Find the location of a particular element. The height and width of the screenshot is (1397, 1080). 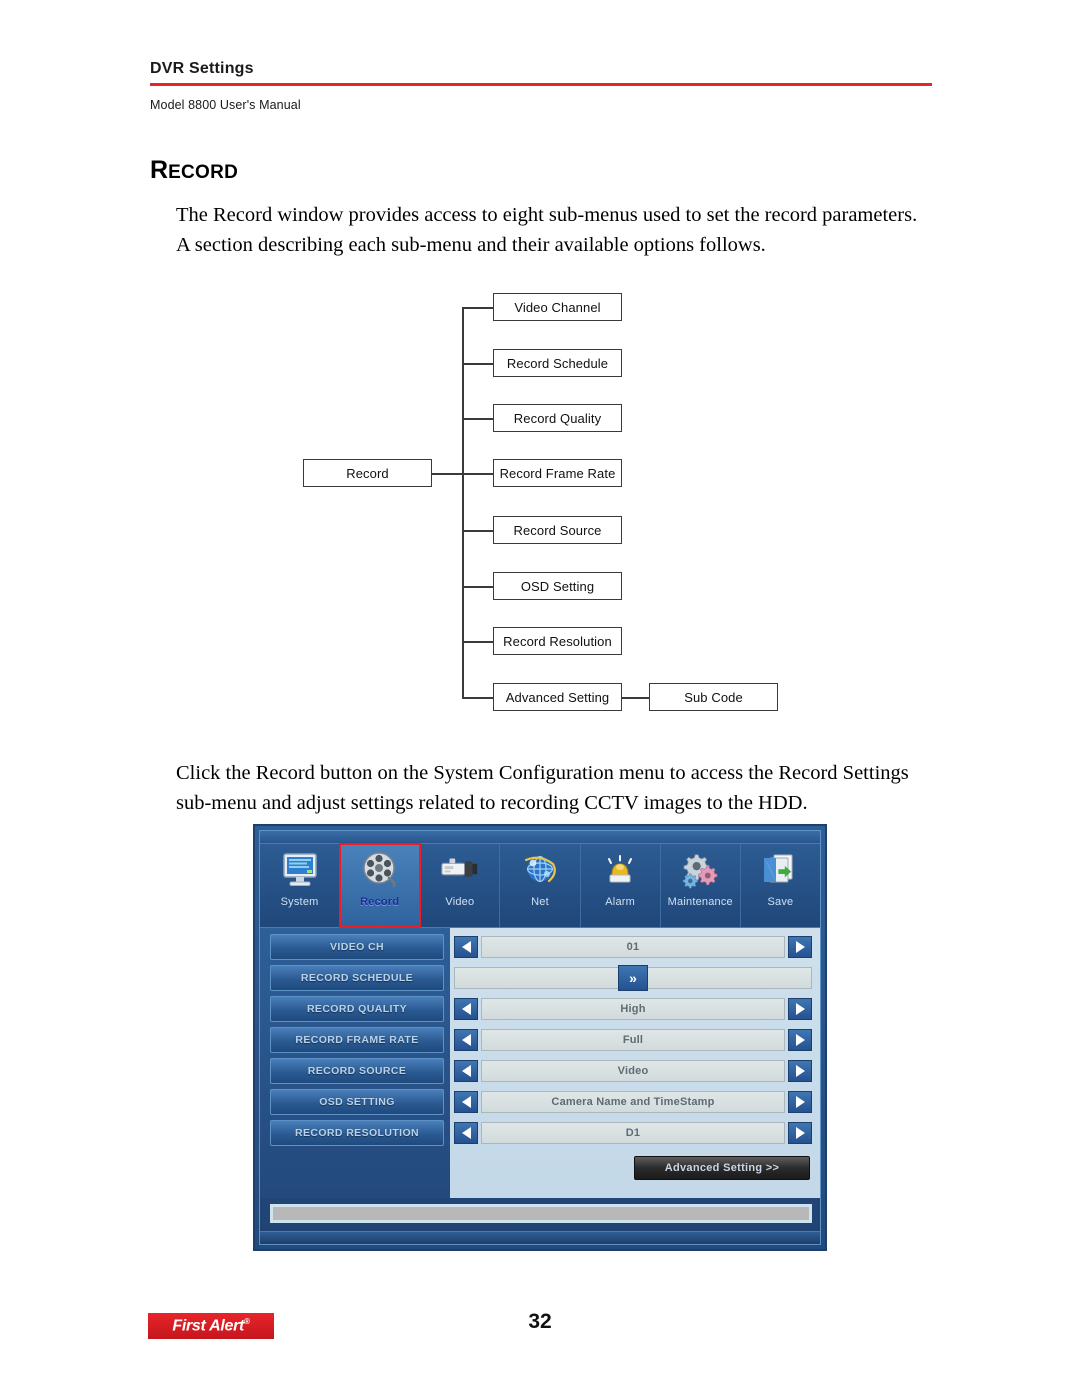

next-arrow-record-source is located at coordinates (800, 1071).